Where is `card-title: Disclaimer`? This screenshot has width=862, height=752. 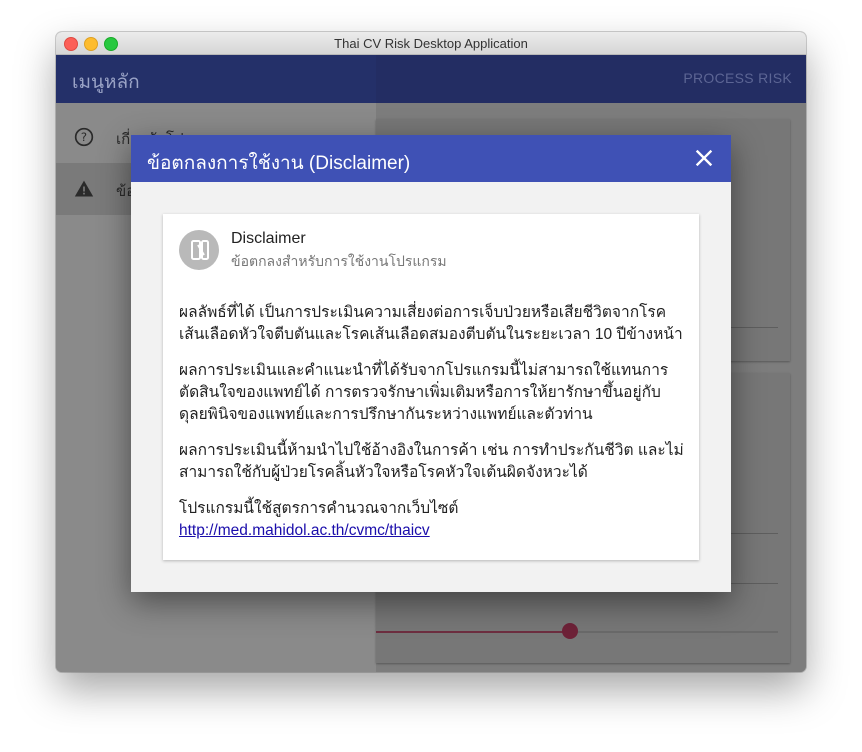 card-title: Disclaimer is located at coordinates (268, 238).